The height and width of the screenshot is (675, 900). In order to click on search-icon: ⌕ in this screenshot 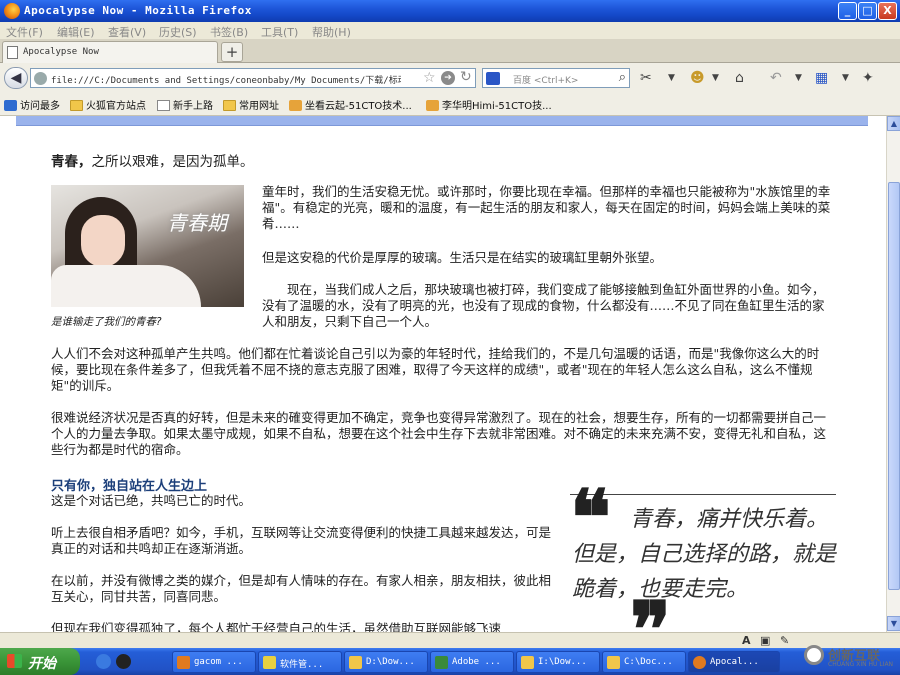, I will do `click(622, 77)`.